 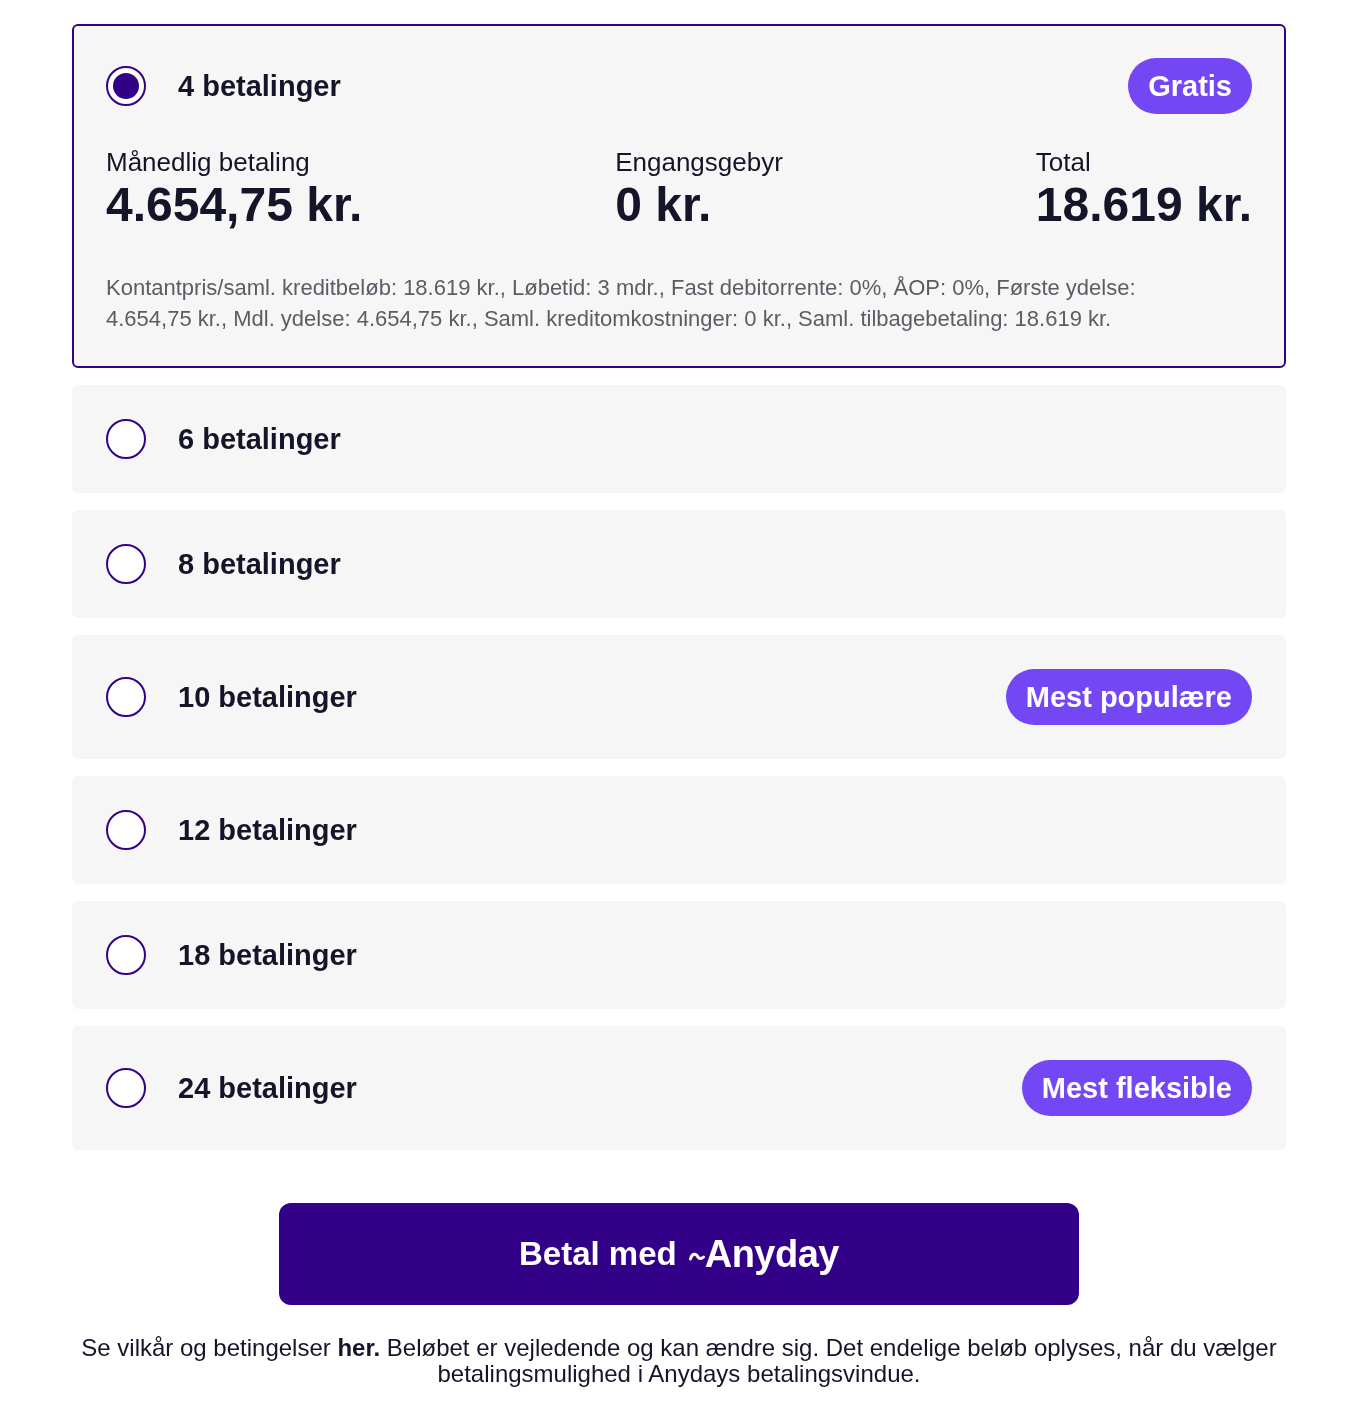 I want to click on plan-title: 18 betalinger, so click(x=268, y=955).